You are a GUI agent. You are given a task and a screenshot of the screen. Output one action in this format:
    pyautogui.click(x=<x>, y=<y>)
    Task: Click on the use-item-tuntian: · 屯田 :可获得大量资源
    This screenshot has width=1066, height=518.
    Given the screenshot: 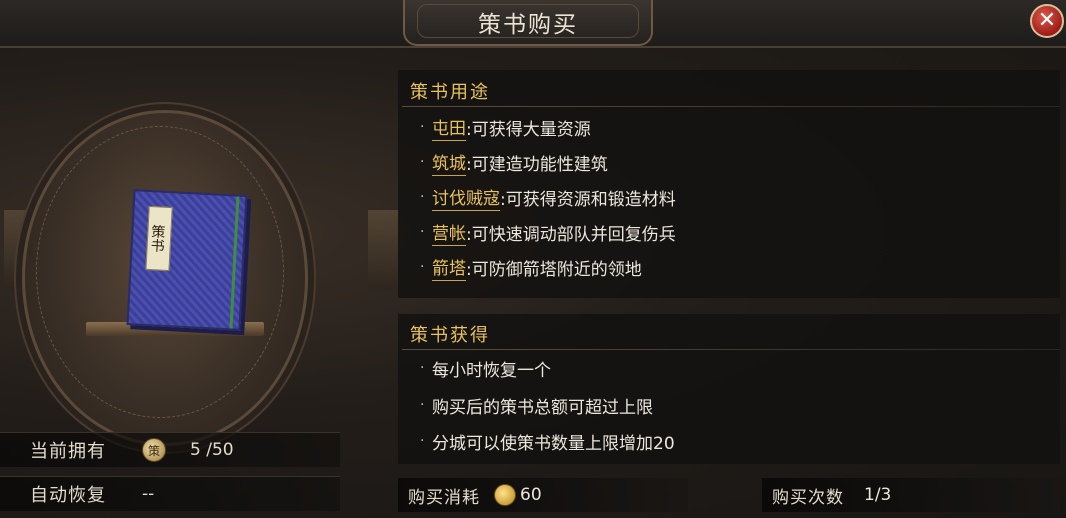 What is the action you would take?
    pyautogui.click(x=505, y=127)
    